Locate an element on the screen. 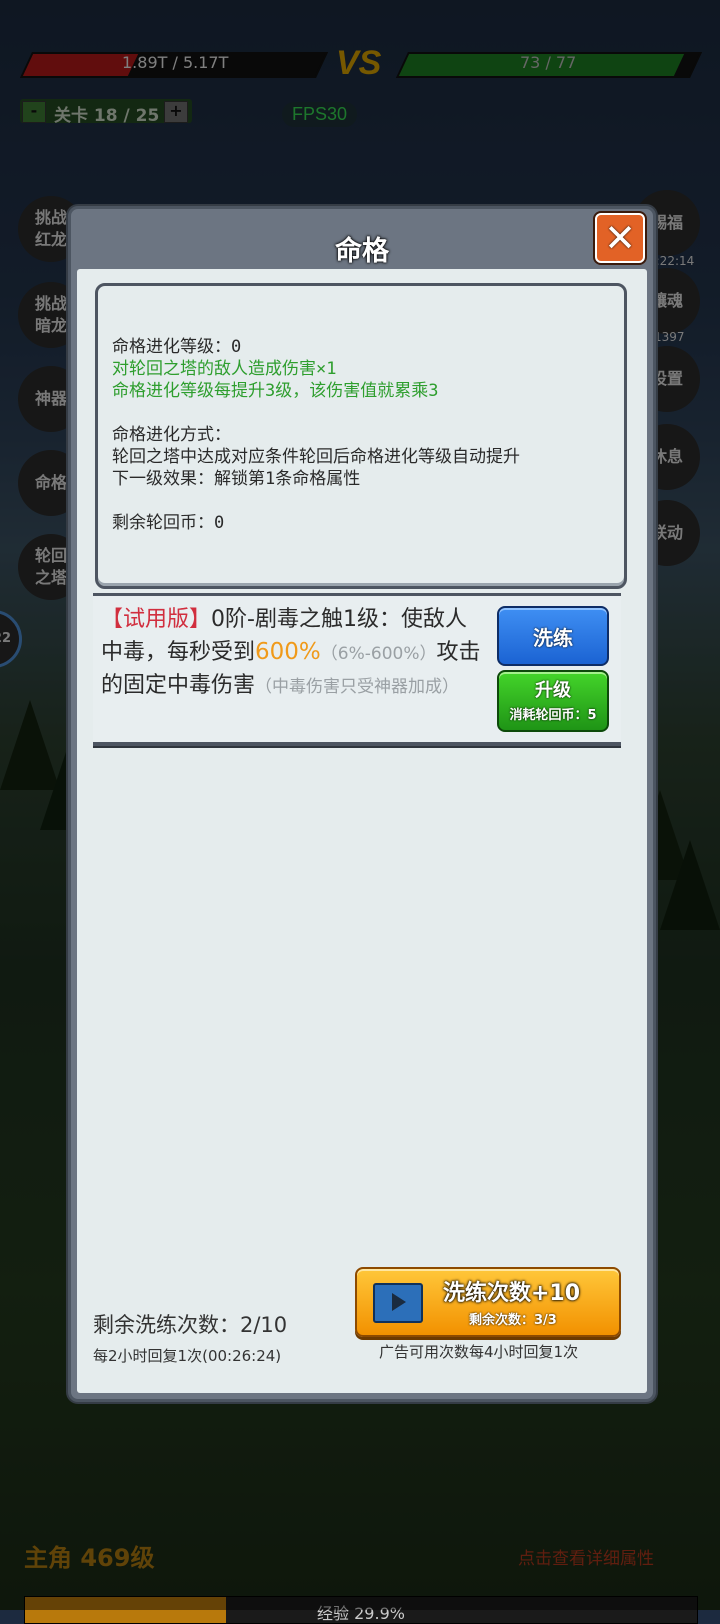  ad-button-label: 洗练次数+10 is located at coordinates (512, 1293).